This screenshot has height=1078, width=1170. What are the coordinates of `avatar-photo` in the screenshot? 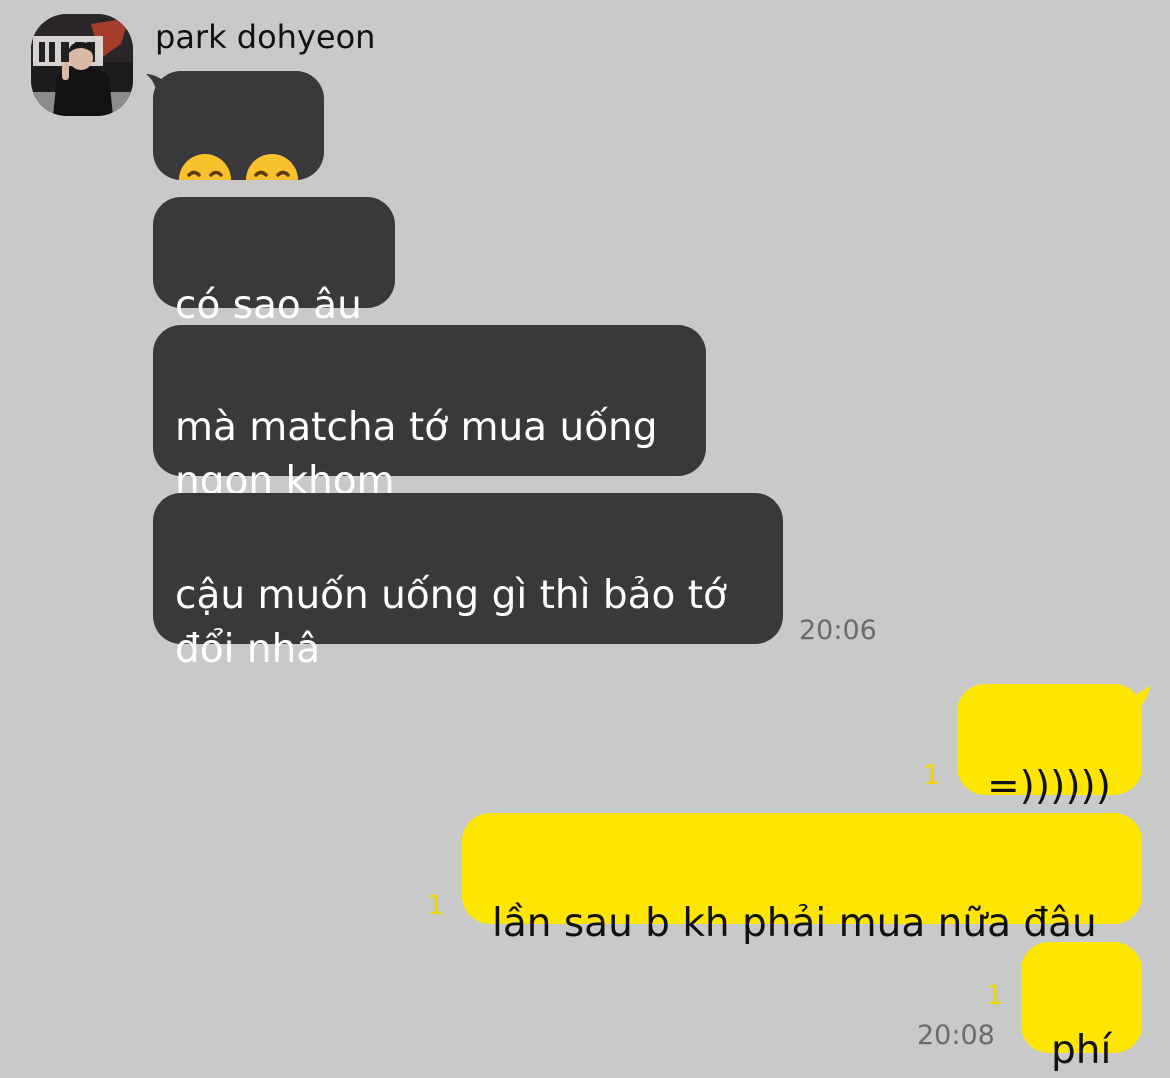 It's located at (82, 65).